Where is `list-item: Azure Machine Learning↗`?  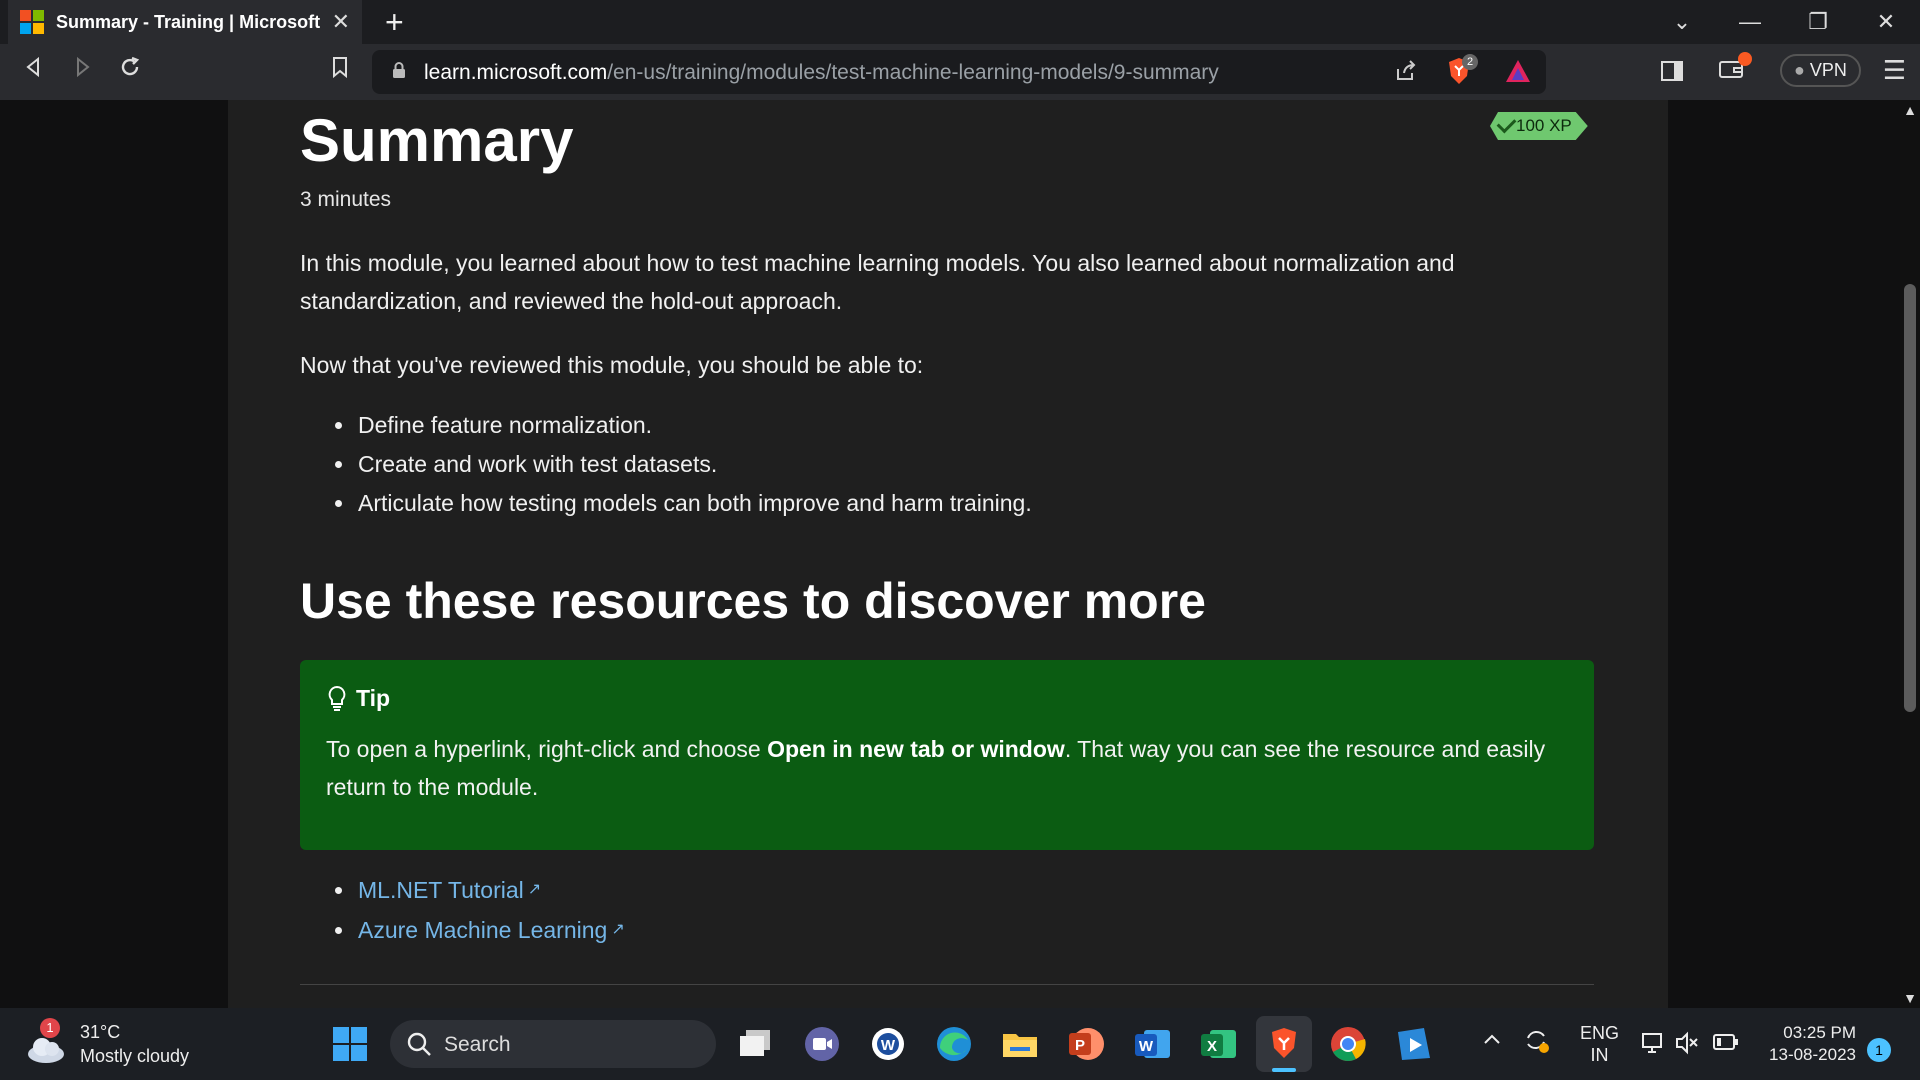
list-item: Azure Machine Learning↗ is located at coordinates (490, 930).